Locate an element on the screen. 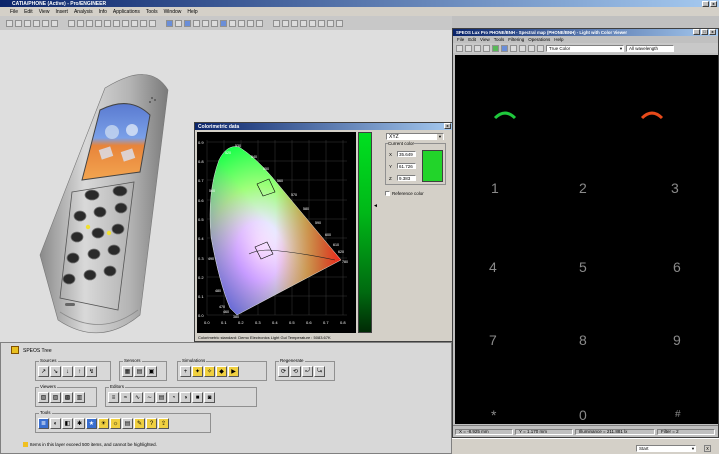  material-editor-button: ≡ is located at coordinates (113, 397).